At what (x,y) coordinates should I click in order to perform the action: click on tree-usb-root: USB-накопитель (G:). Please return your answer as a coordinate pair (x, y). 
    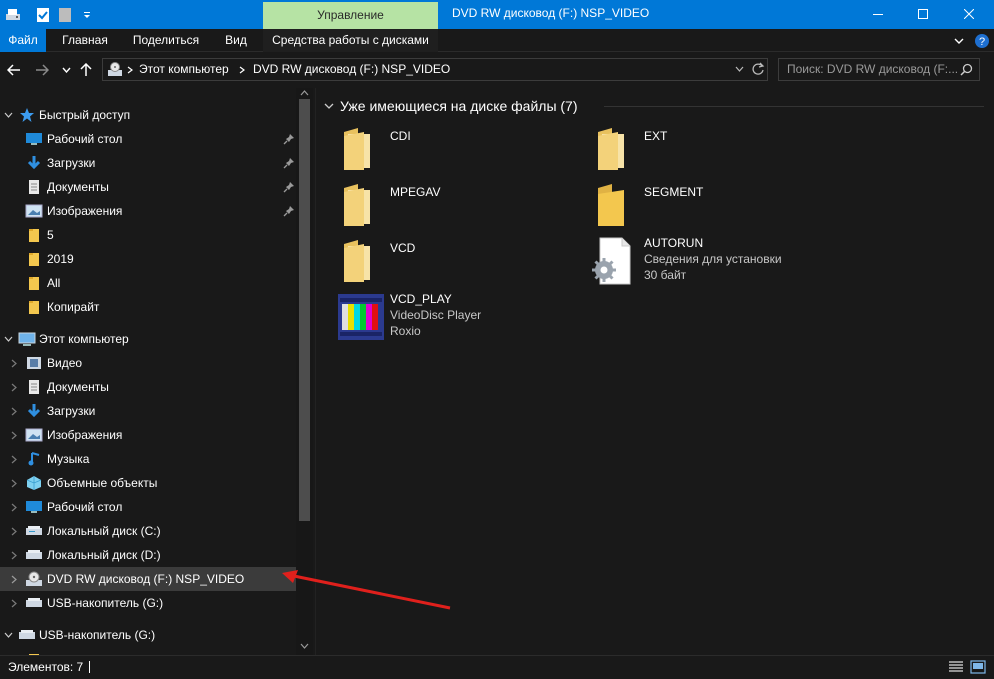
    Looking at the image, I should click on (148, 635).